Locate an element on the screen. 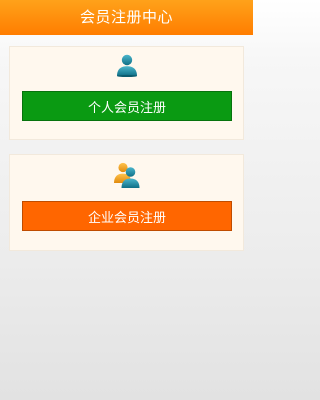  app-header: 会员注册中心 is located at coordinates (126, 17).